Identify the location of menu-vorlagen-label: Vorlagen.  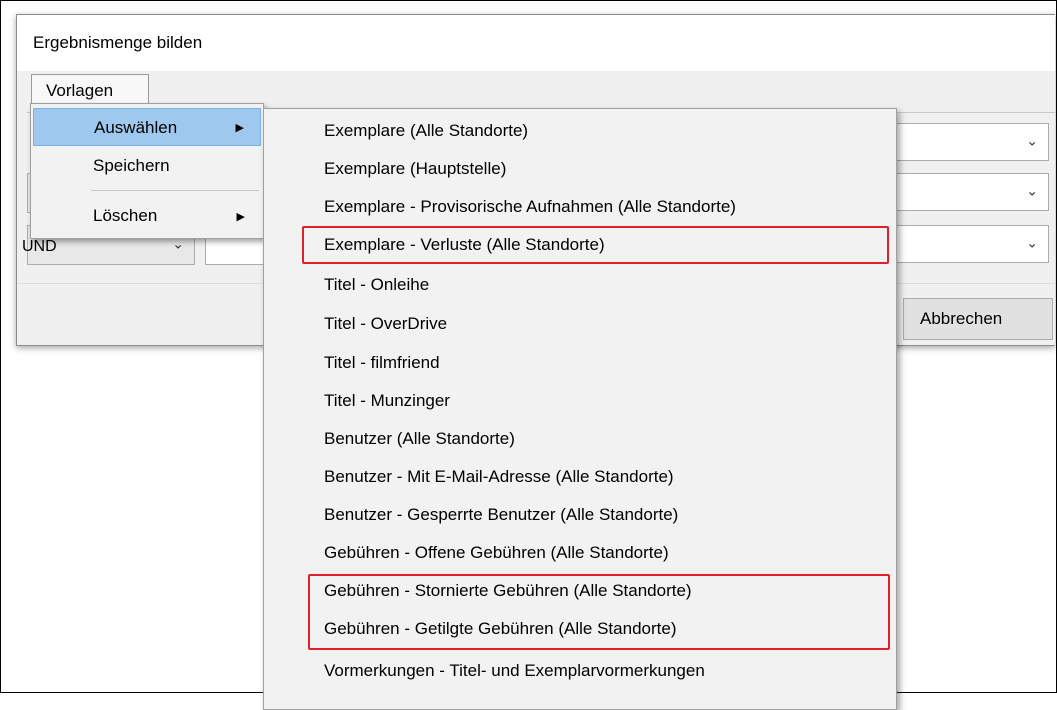
(80, 90).